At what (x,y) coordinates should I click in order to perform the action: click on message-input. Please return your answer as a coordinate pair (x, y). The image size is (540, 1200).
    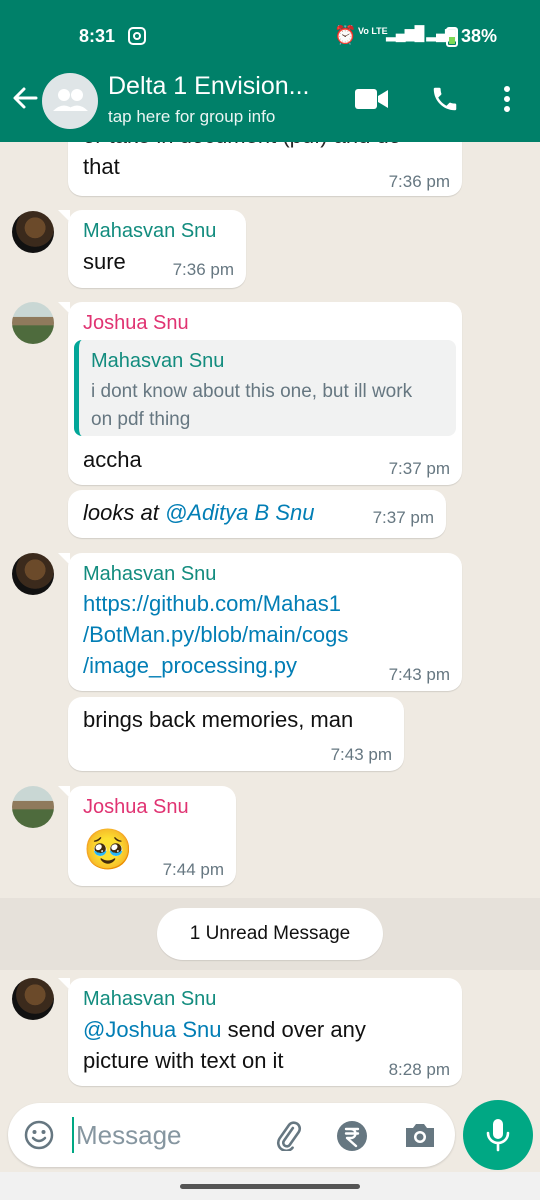
    Looking at the image, I should click on (162, 1135).